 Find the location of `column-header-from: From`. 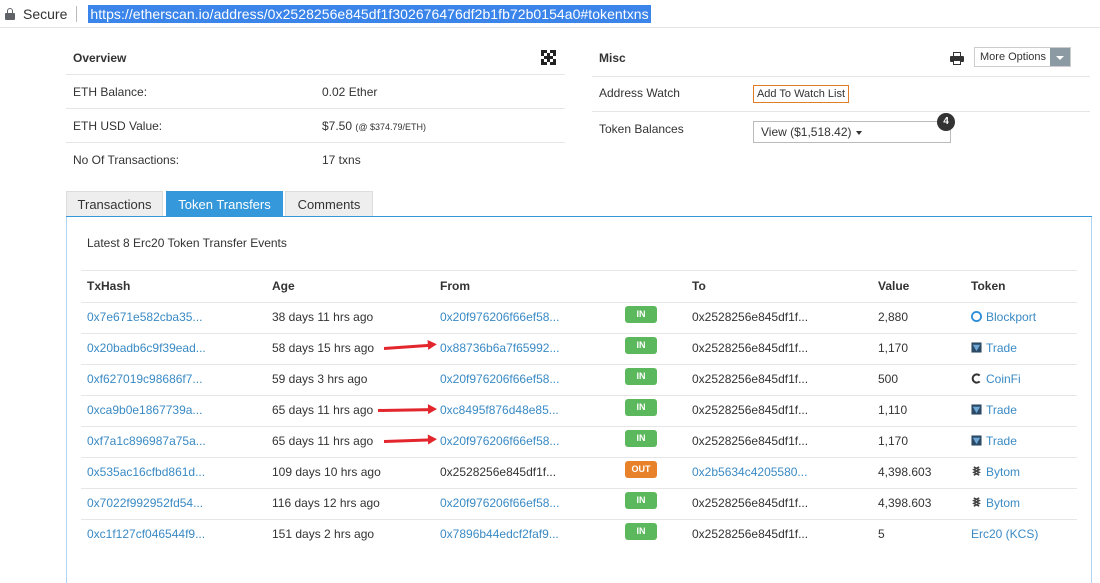

column-header-from: From is located at coordinates (455, 286).